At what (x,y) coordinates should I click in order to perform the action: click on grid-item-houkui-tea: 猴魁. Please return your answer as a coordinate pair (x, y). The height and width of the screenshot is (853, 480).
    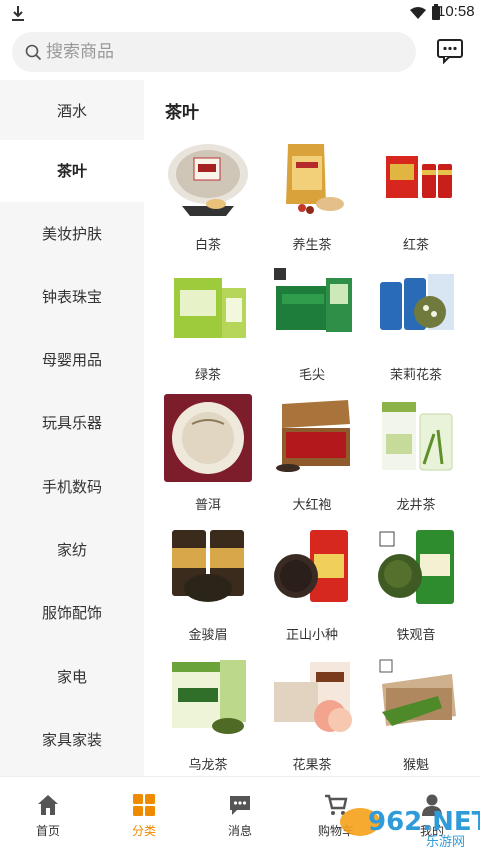
    Looking at the image, I should click on (416, 718).